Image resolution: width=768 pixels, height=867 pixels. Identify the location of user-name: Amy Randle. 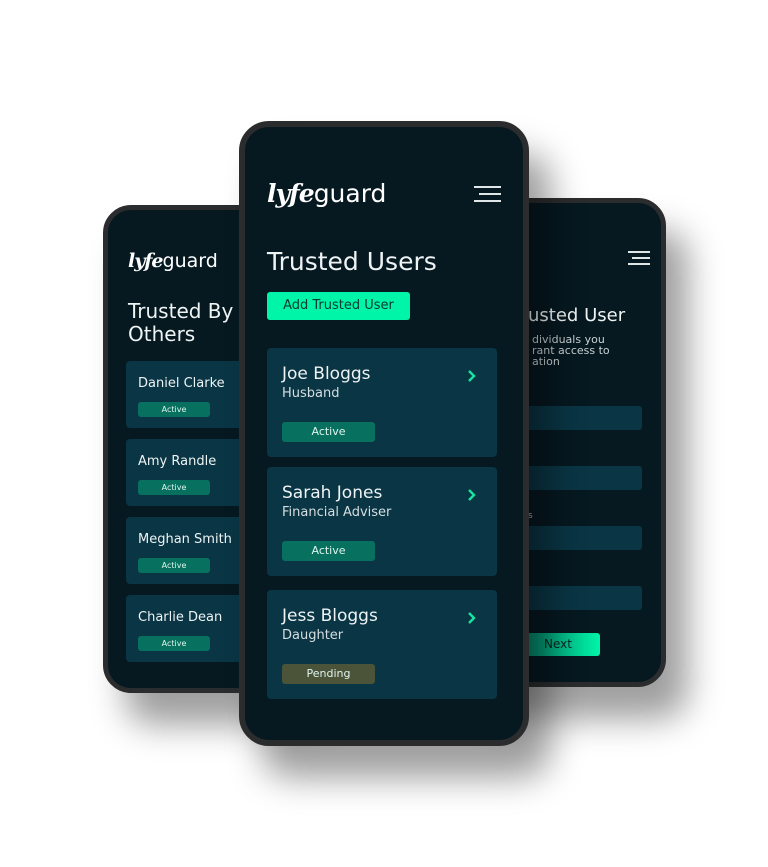
(177, 461).